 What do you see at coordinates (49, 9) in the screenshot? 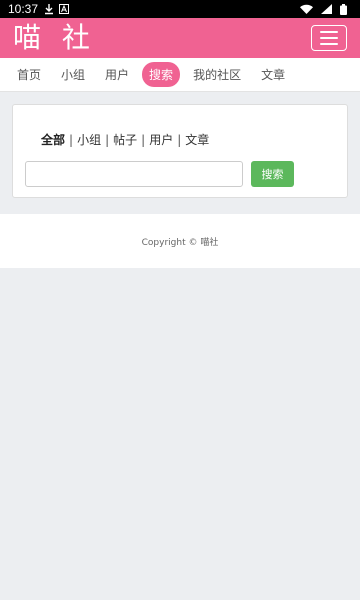
I see `download-icon` at bounding box center [49, 9].